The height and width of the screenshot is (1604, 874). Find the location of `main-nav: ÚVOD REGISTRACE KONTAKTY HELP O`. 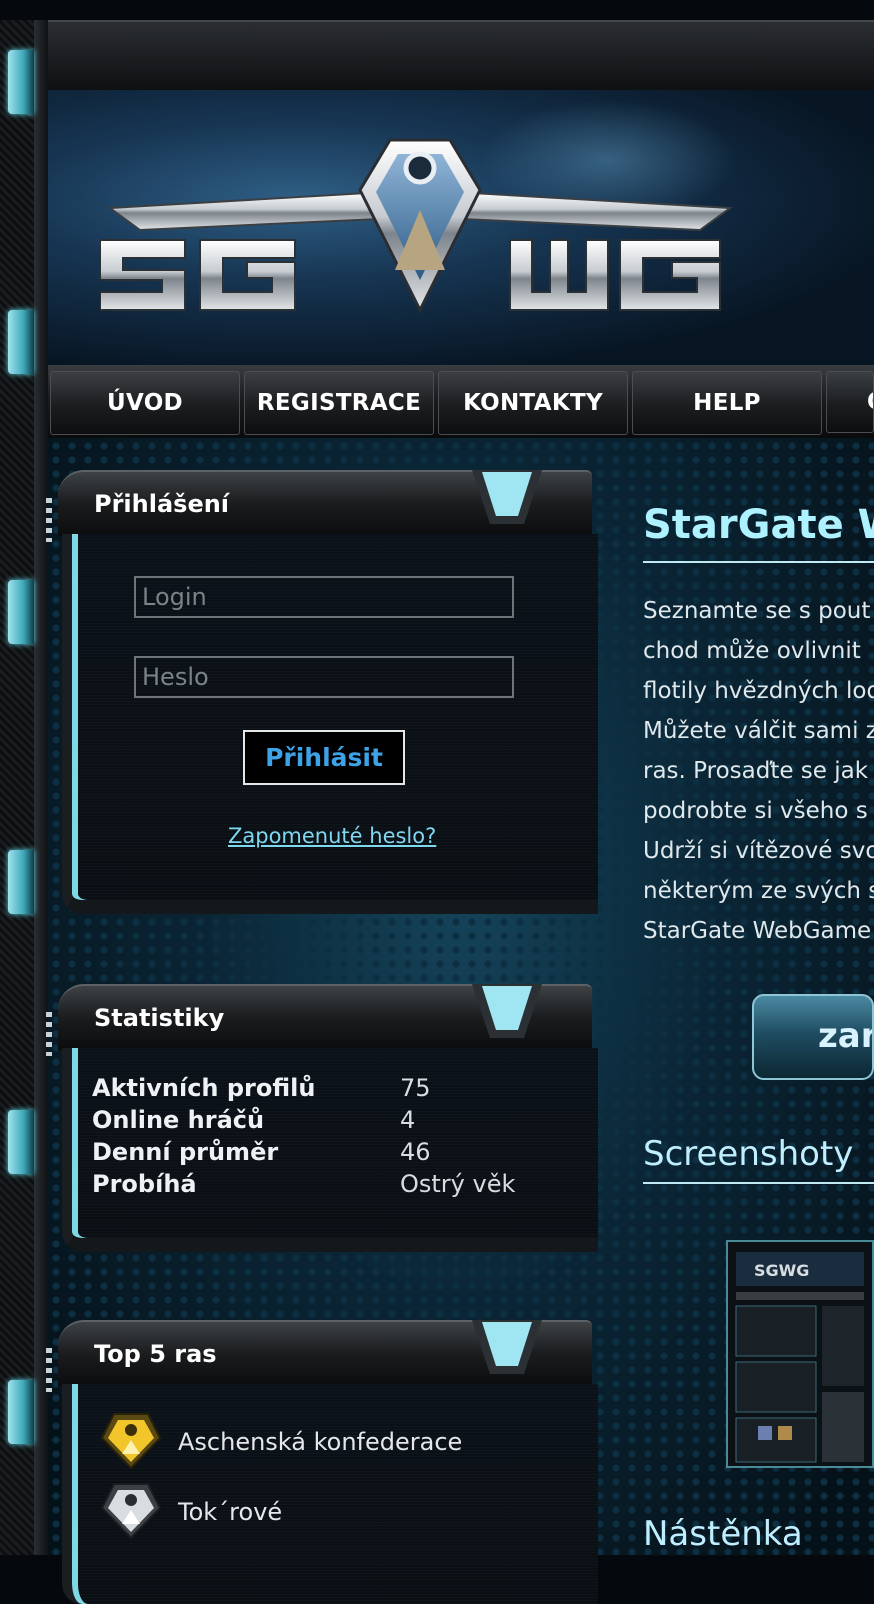

main-nav: ÚVOD REGISTRACE KONTAKTY HELP O is located at coordinates (461, 401).